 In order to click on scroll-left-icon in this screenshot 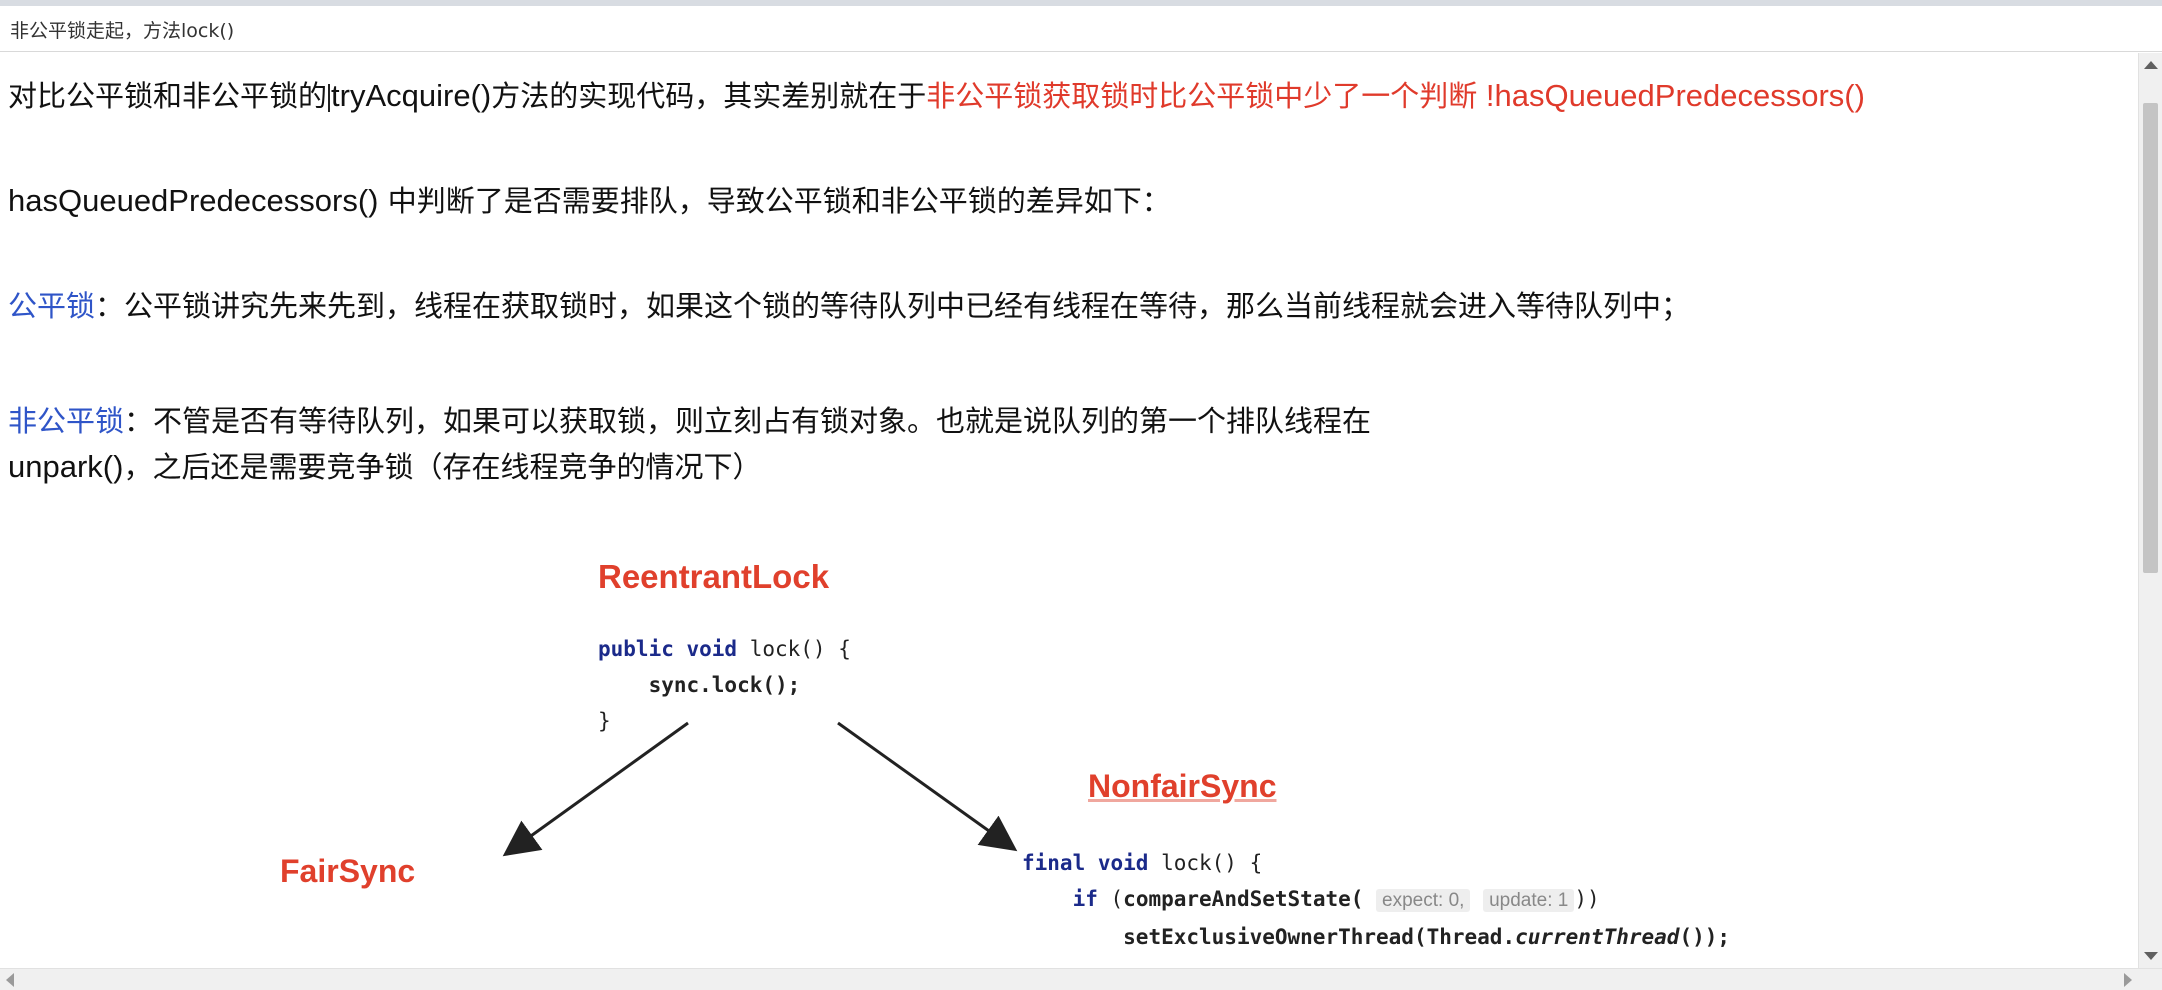, I will do `click(10, 980)`.